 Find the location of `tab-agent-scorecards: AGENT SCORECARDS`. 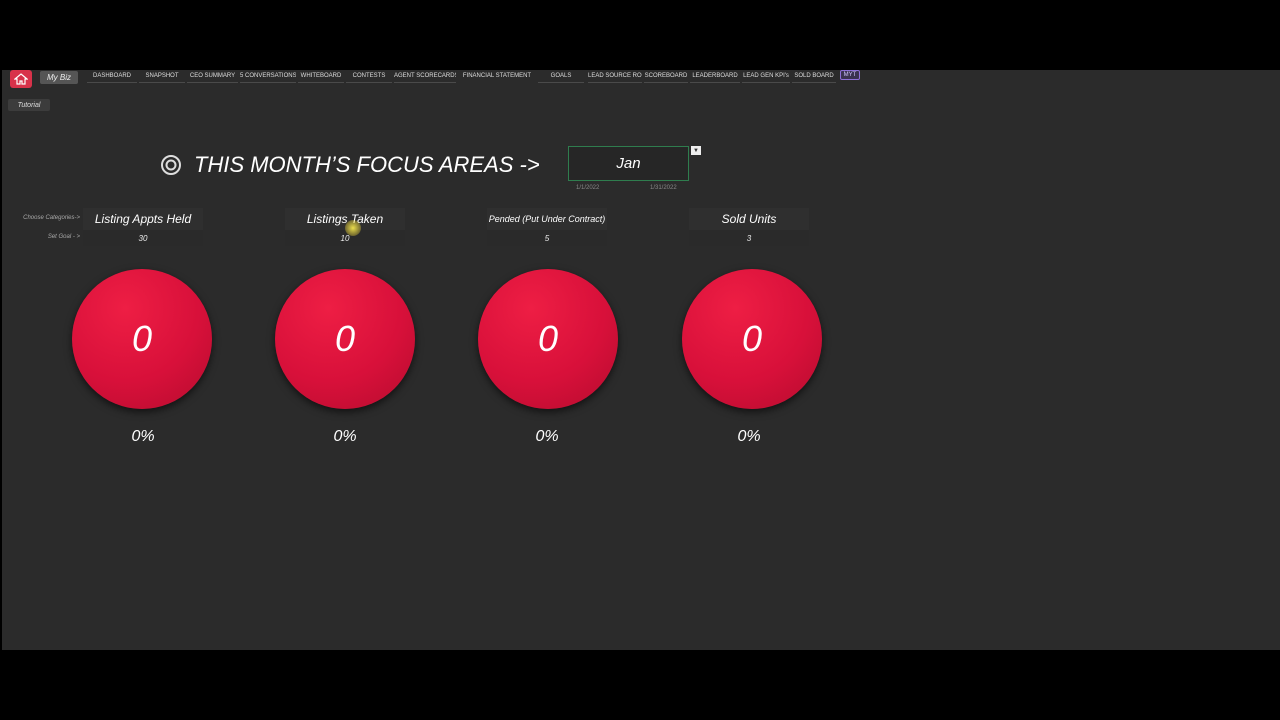

tab-agent-scorecards: AGENT SCORECARDS is located at coordinates (425, 76).